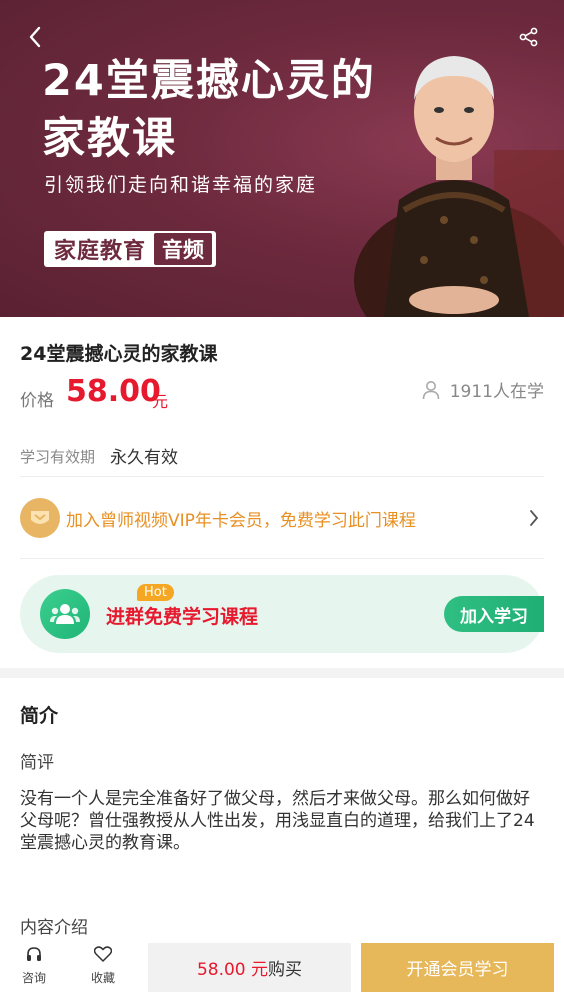 Image resolution: width=564 pixels, height=1002 pixels. What do you see at coordinates (160, 401) in the screenshot?
I see `price-unit: 元` at bounding box center [160, 401].